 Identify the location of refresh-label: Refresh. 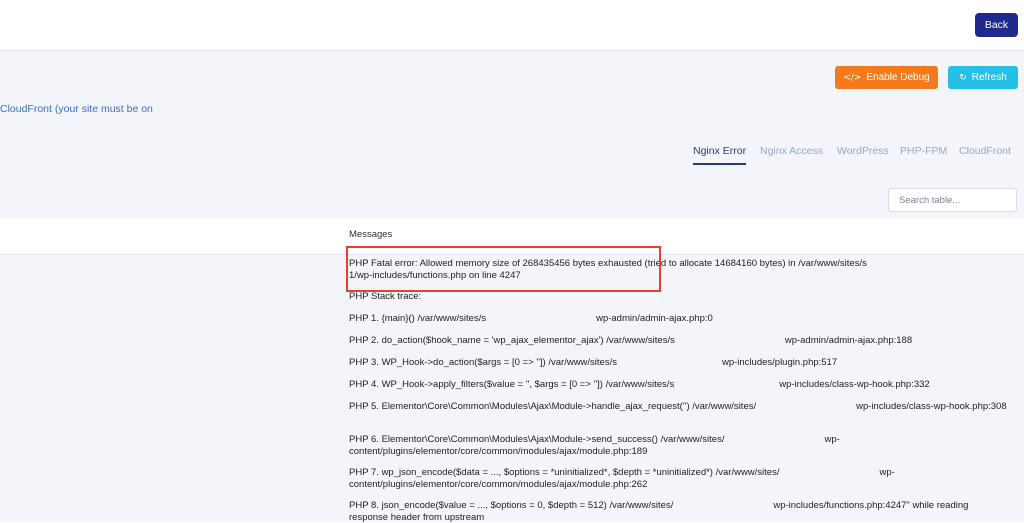
(989, 77).